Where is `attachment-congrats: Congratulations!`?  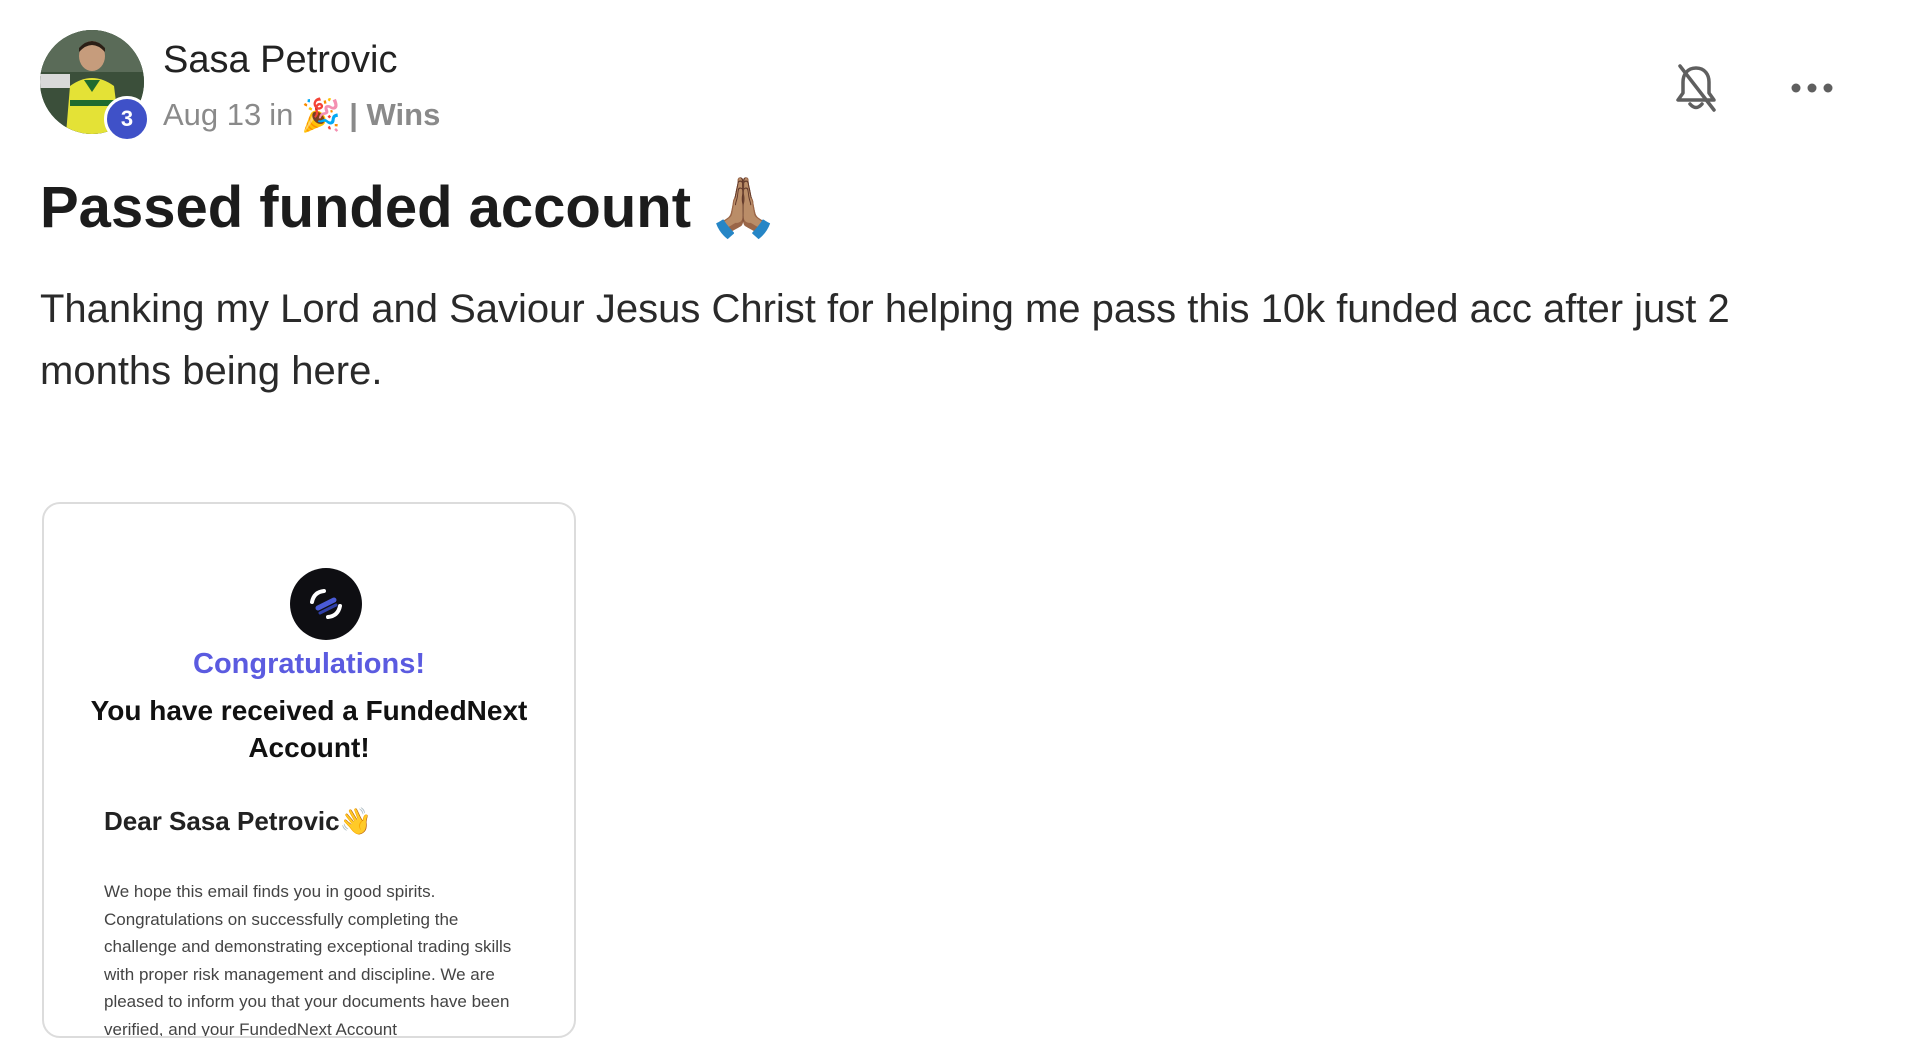
attachment-congrats: Congratulations! is located at coordinates (309, 664).